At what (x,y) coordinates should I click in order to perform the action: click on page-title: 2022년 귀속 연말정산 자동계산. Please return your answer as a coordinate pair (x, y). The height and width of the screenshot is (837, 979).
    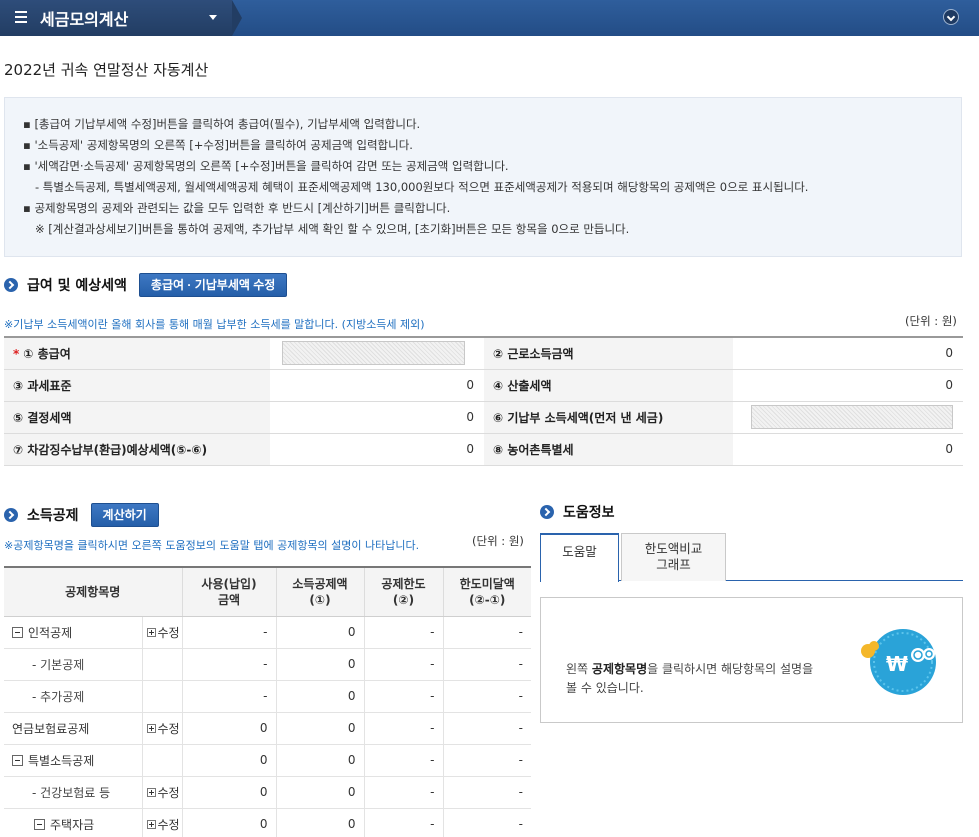
    Looking at the image, I should click on (106, 70).